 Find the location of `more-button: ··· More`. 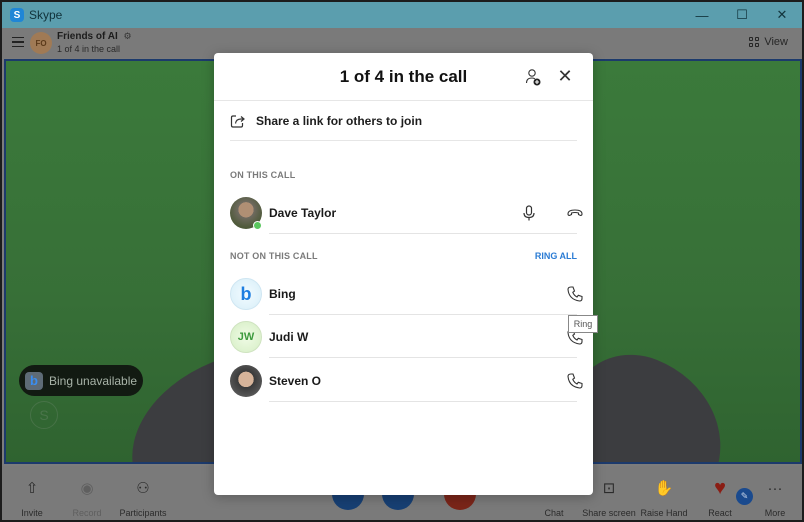

more-button: ··· More is located at coordinates (775, 493).